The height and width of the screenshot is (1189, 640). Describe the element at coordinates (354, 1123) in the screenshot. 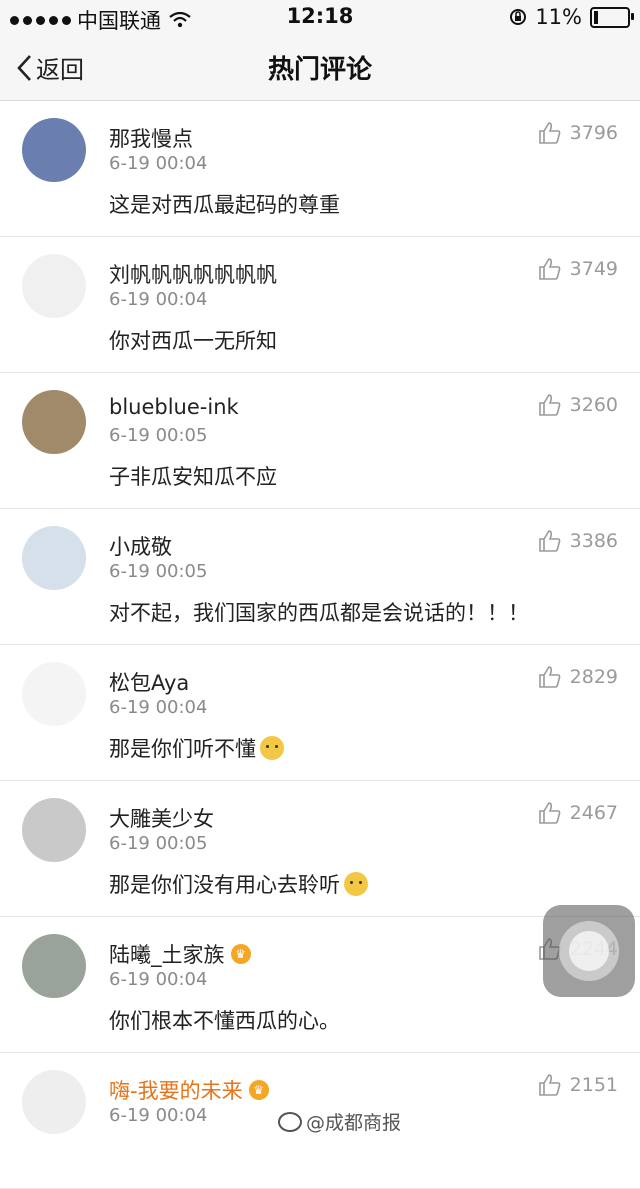

I see `watermark-text: @成都商报` at that location.